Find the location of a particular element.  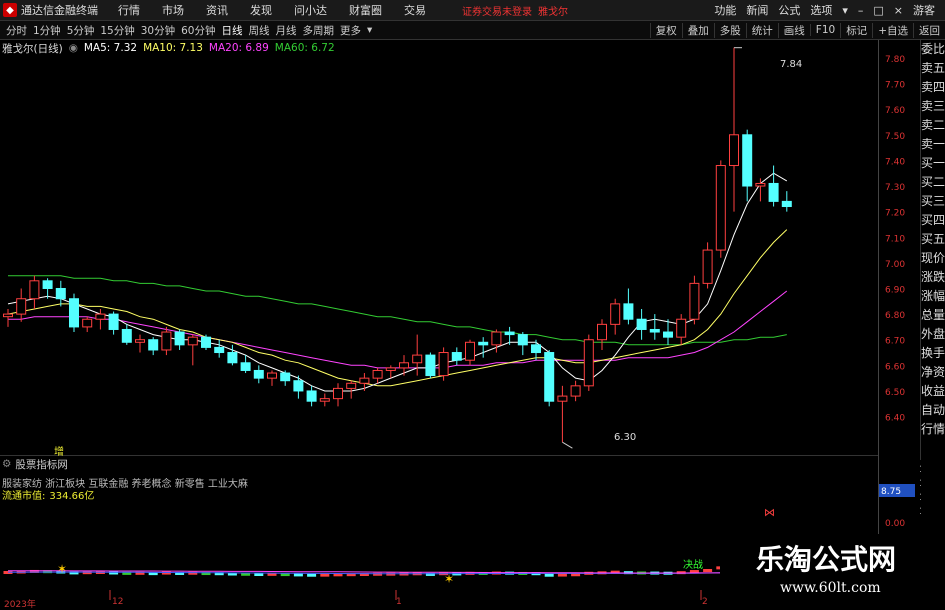

period-fenshi: 分时 is located at coordinates (16, 30).